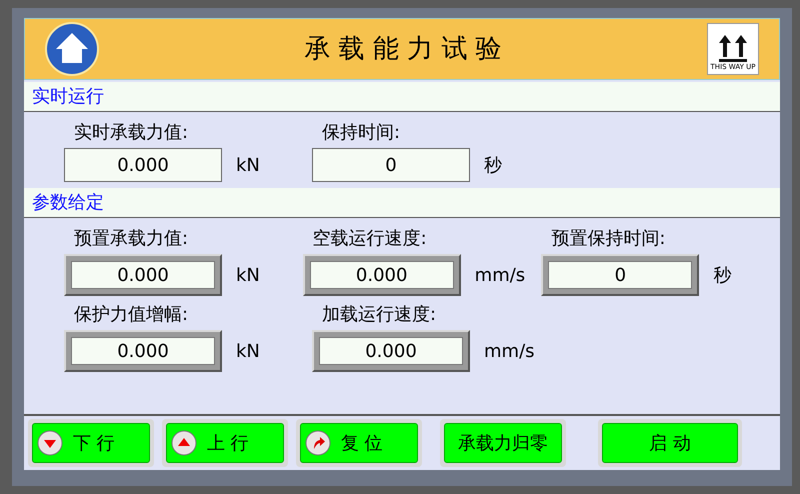 The width and height of the screenshot is (800, 494). Describe the element at coordinates (503, 443) in the screenshot. I see `action-button: 承载力归零` at that location.